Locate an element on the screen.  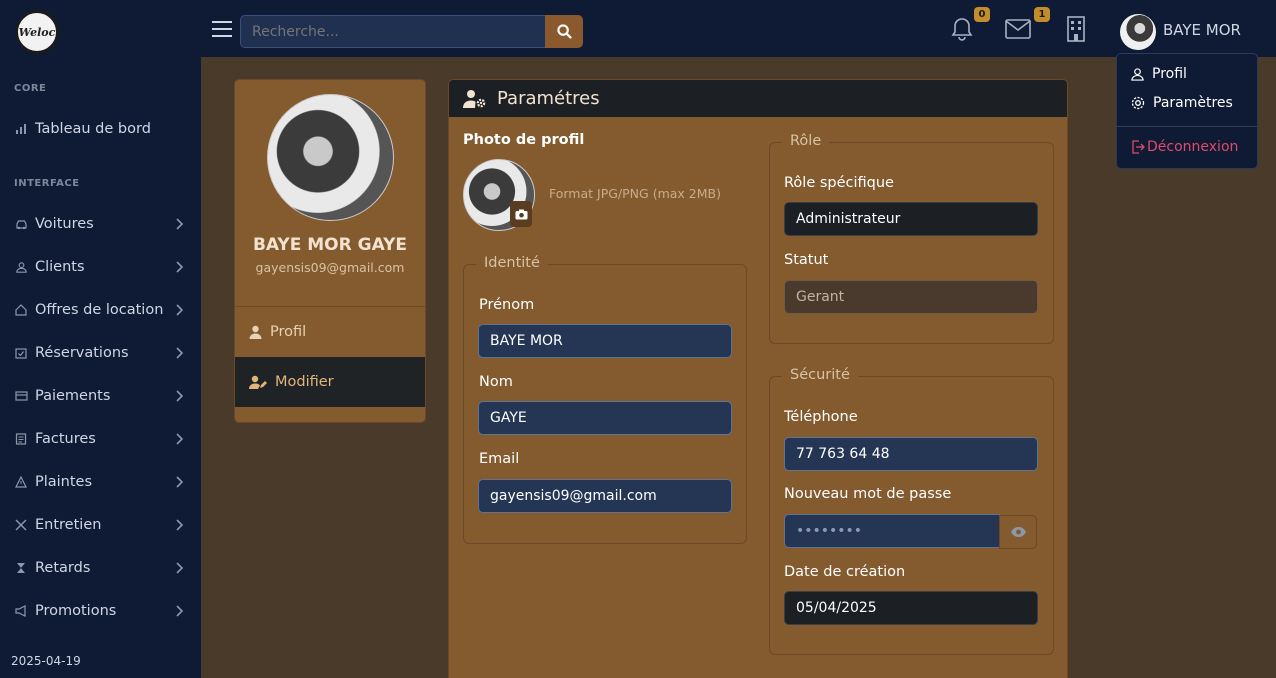
sidebar-item-label: Factures is located at coordinates (65, 439).